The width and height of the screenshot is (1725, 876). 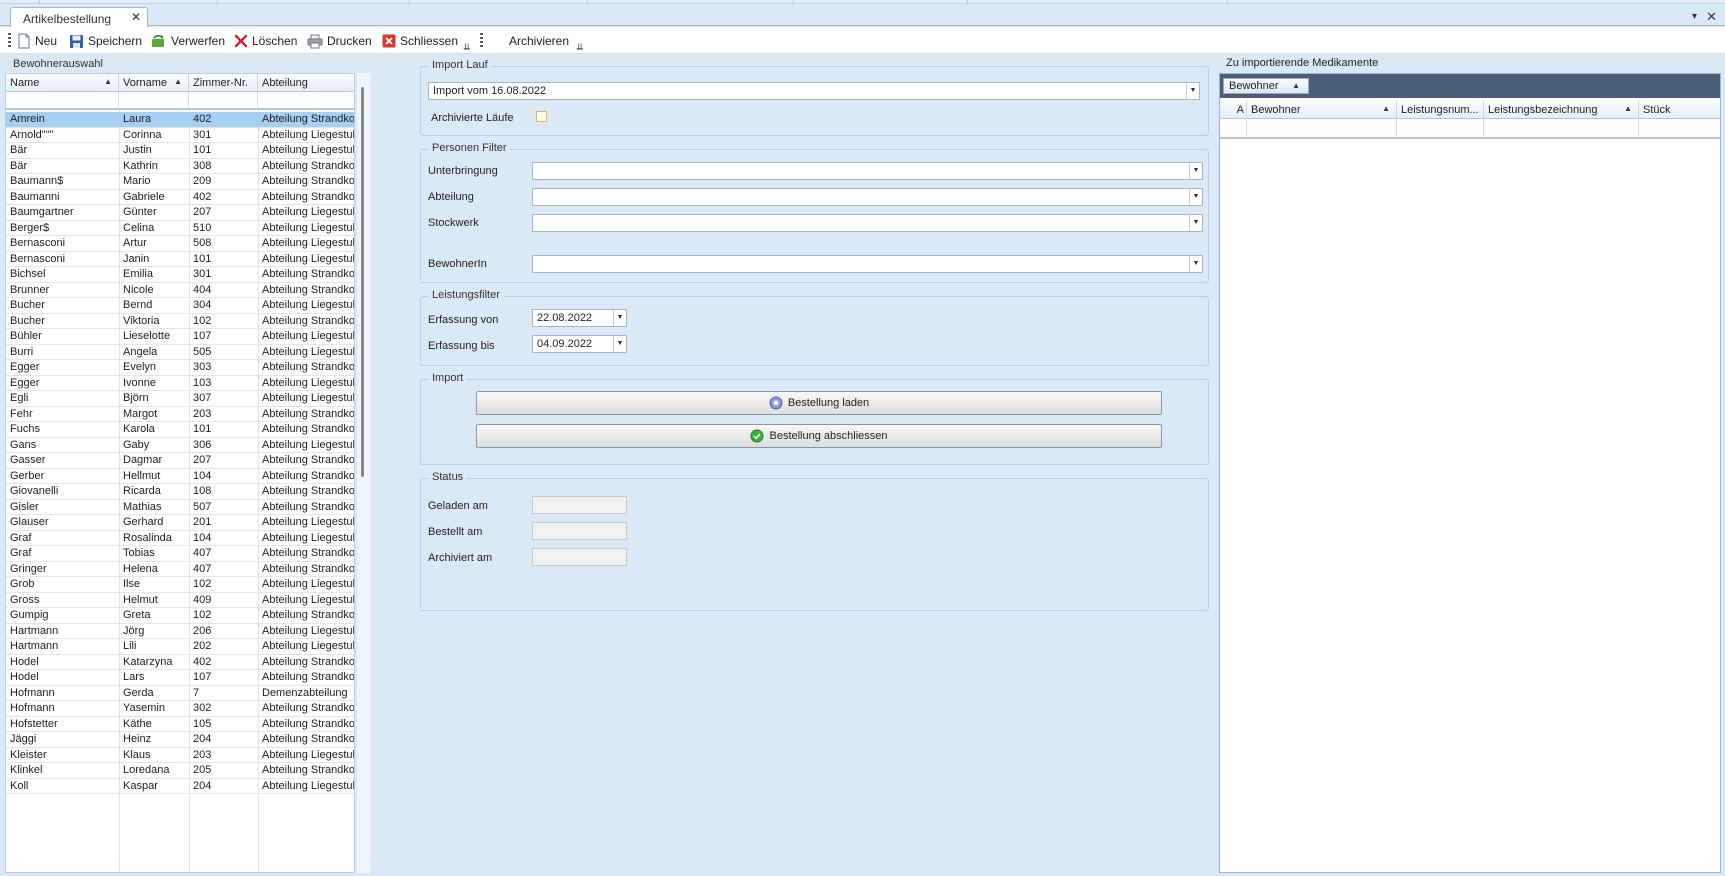 I want to click on table-row: Fuchs Karola 101 Abteilung Strandkorb, so click(x=180, y=430).